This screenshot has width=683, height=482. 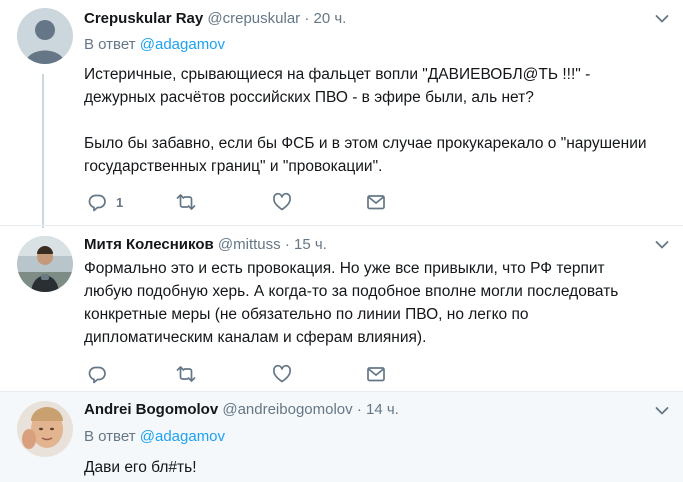 What do you see at coordinates (151, 409) in the screenshot?
I see `display-name: Andrei Bogomolov` at bounding box center [151, 409].